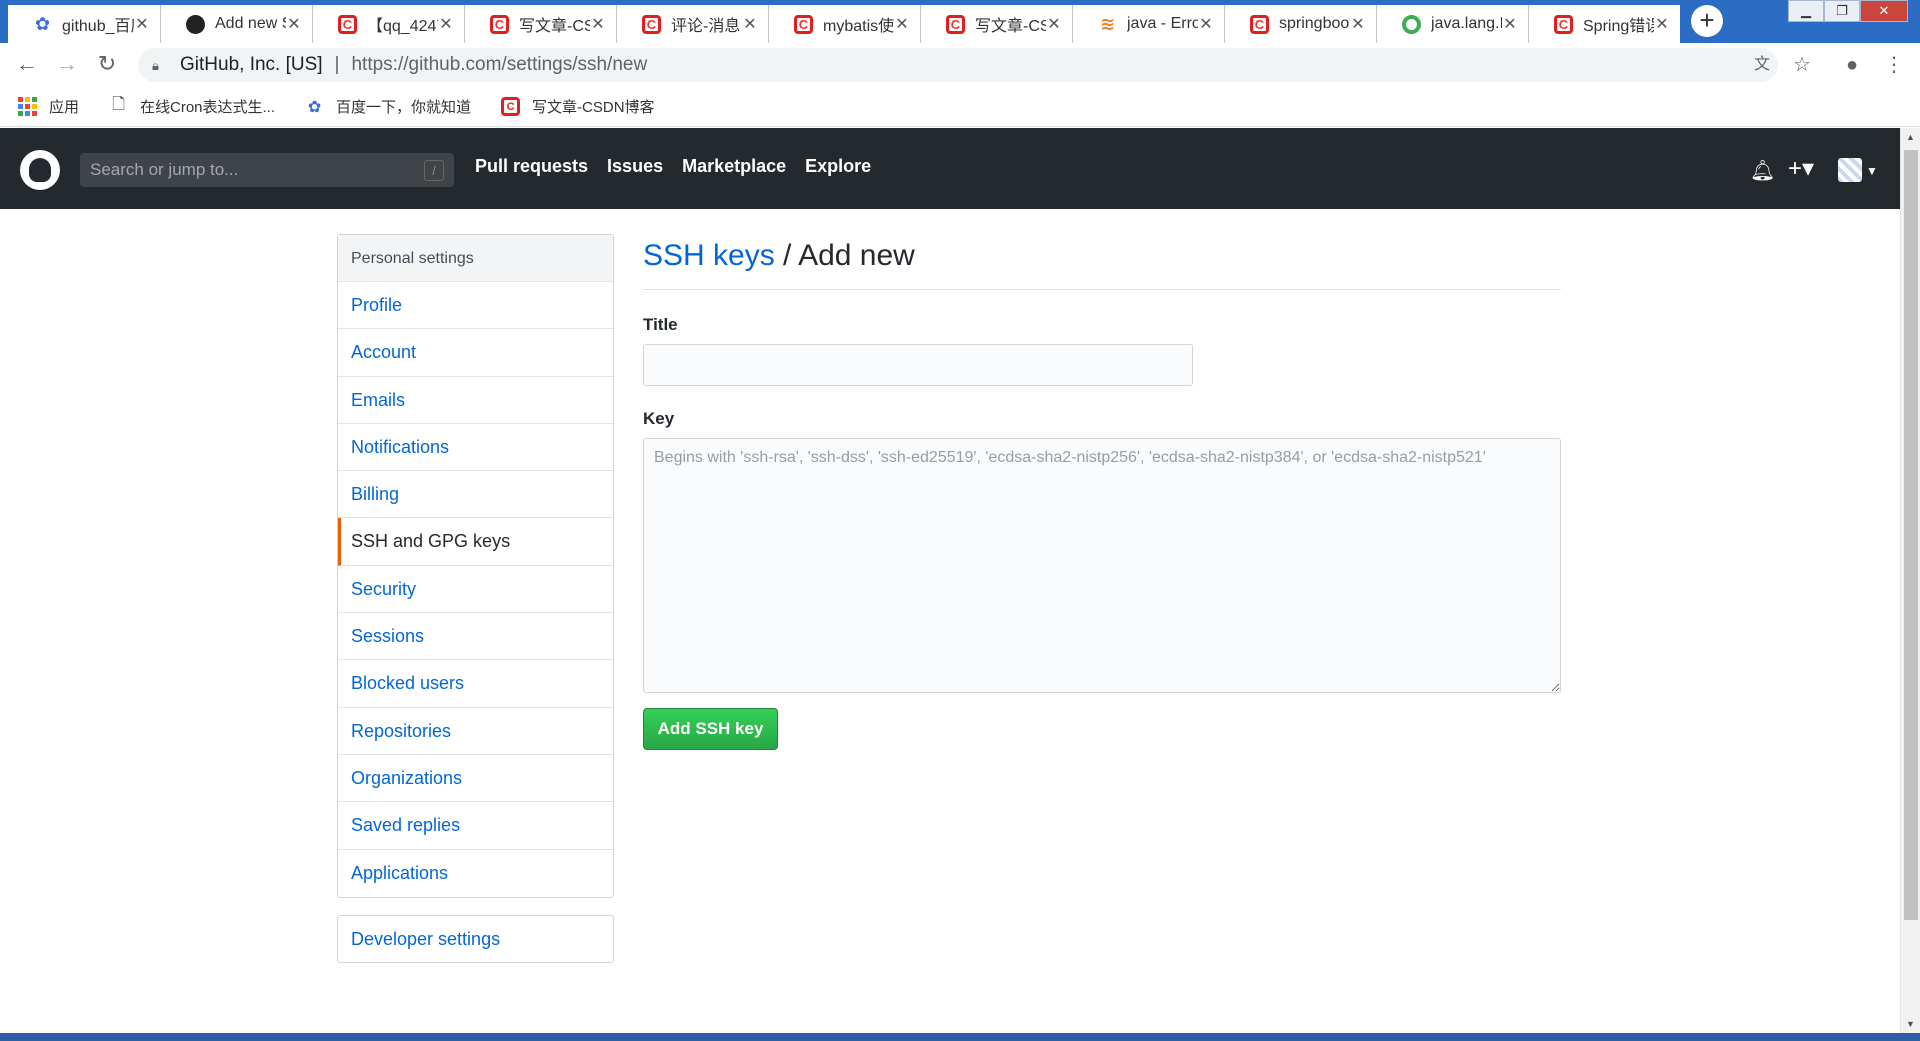  Describe the element at coordinates (475, 939) in the screenshot. I see `sidebar-item-developer-settings: Developer settings` at that location.